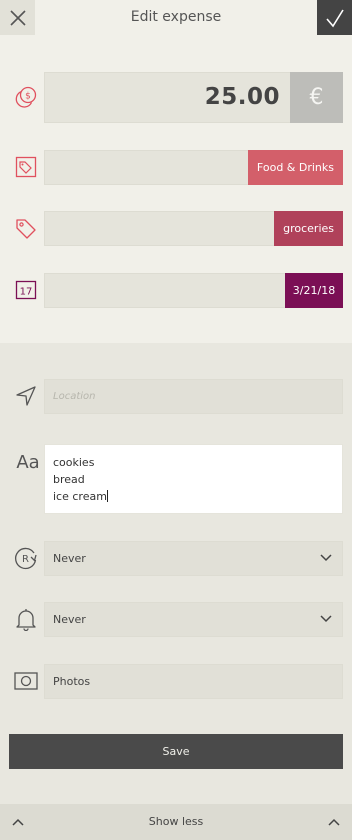  Describe the element at coordinates (26, 619) in the screenshot. I see `bell-icon` at that location.